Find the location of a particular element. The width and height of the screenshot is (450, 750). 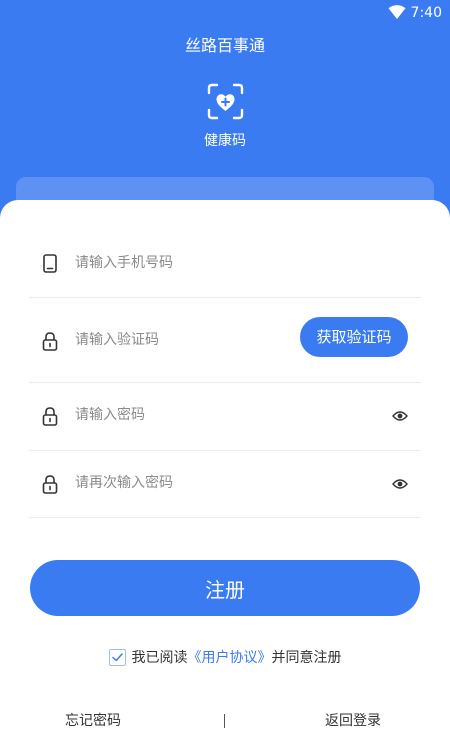

status-time: 7:40 is located at coordinates (426, 13).